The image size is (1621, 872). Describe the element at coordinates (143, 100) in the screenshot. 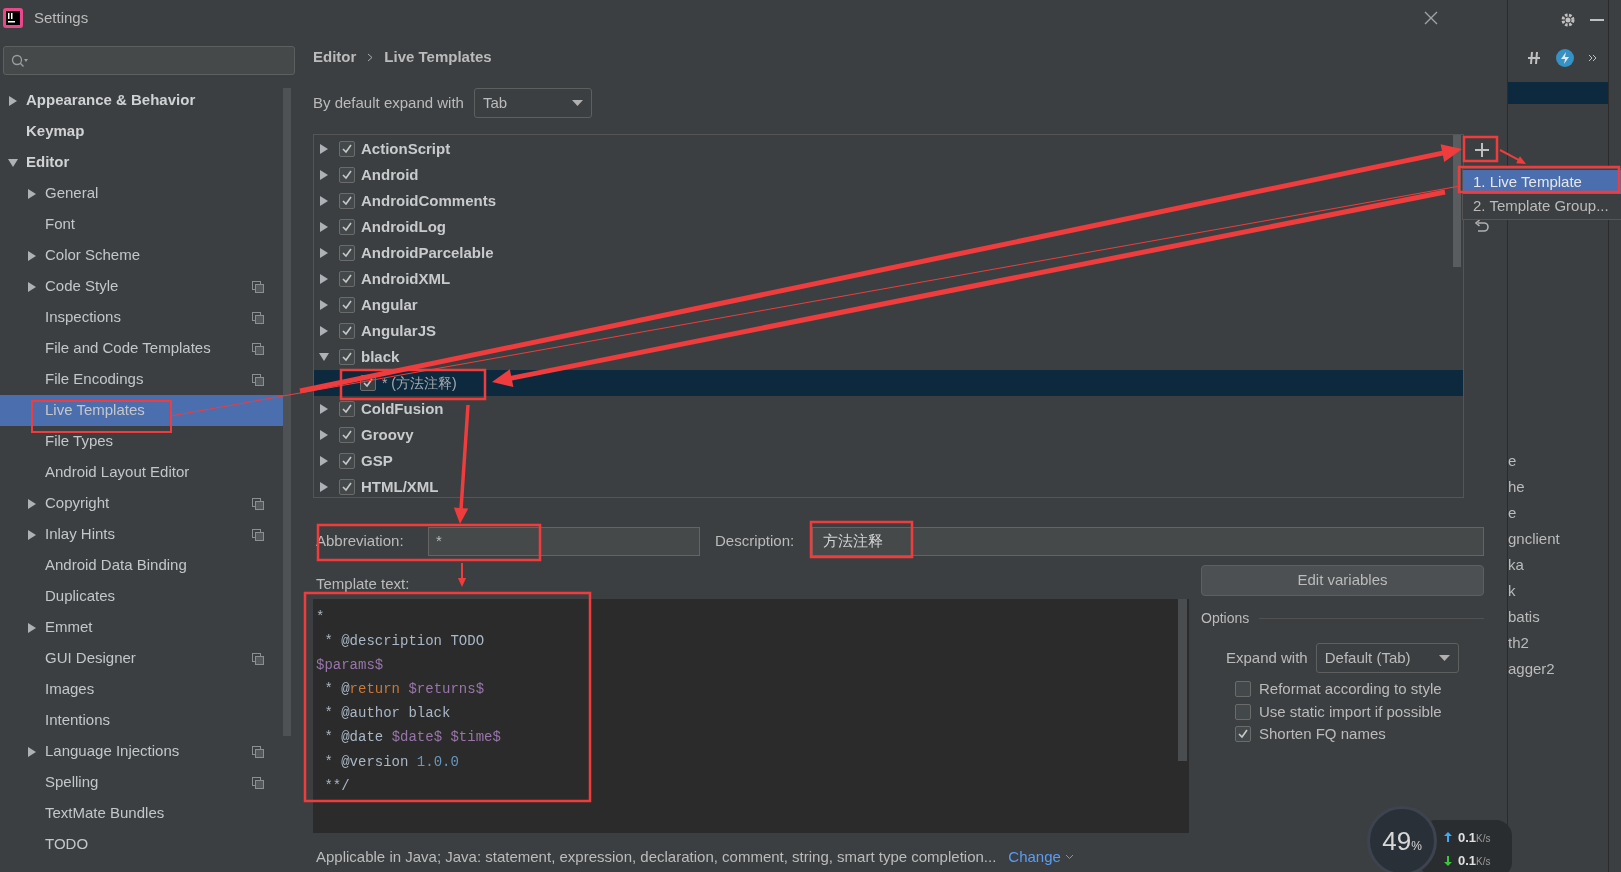

I see `sidebar-item: Appearance & Behavior` at that location.